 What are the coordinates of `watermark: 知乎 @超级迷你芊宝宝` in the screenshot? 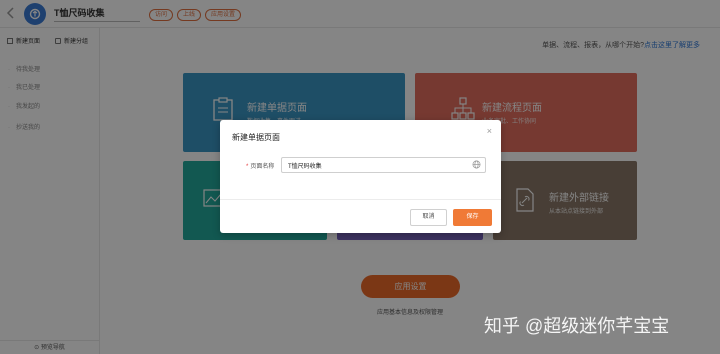 It's located at (577, 326).